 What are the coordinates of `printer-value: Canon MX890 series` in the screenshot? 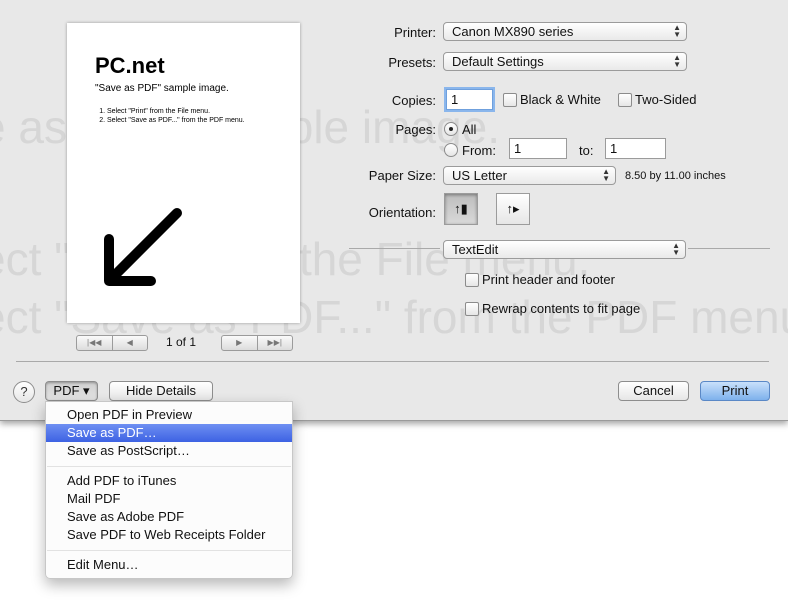 It's located at (513, 31).